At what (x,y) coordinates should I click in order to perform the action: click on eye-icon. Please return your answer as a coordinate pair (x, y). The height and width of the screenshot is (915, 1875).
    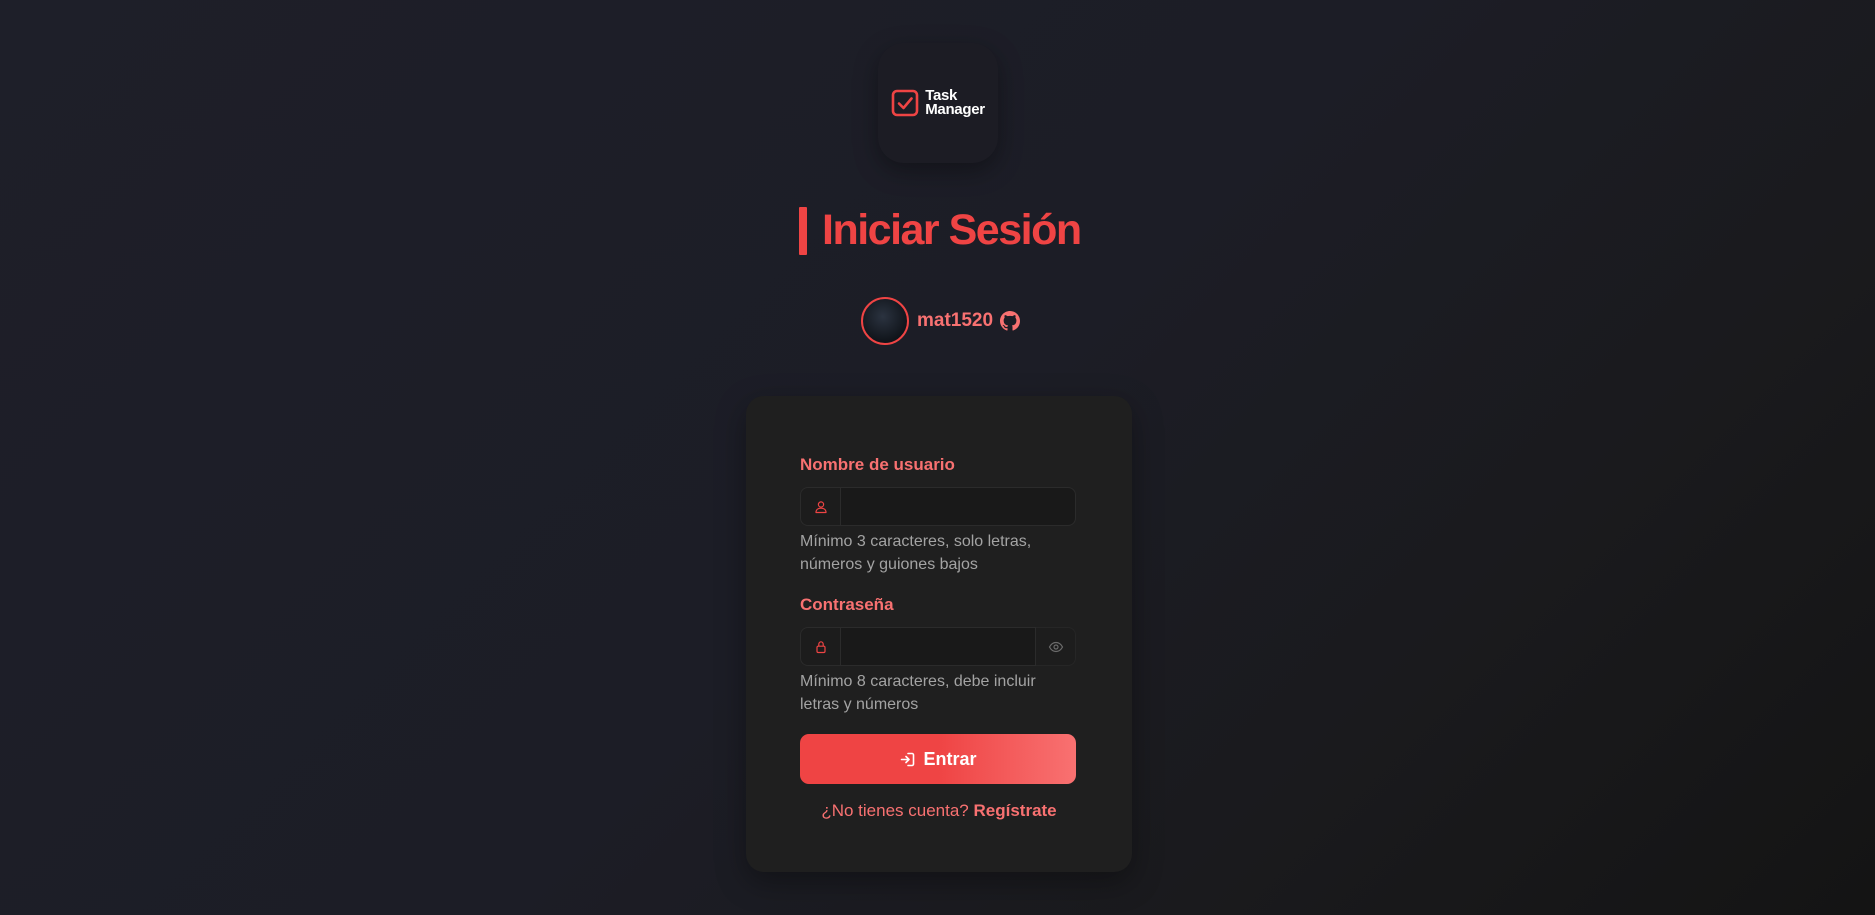
    Looking at the image, I should click on (1056, 647).